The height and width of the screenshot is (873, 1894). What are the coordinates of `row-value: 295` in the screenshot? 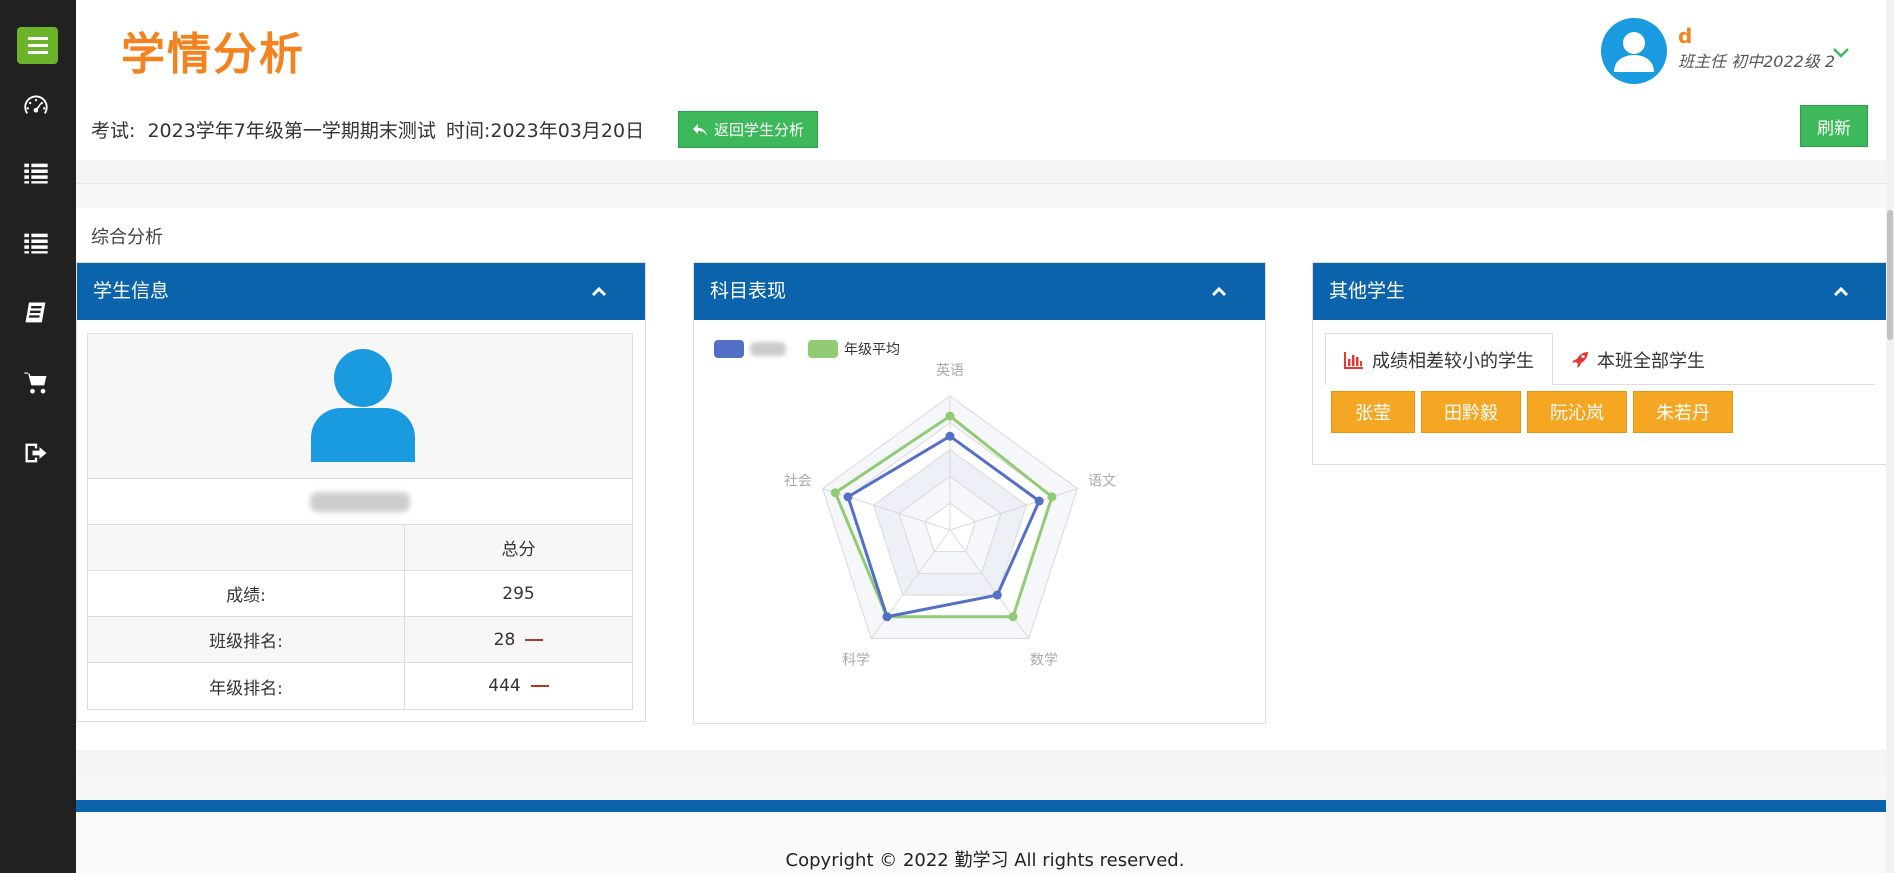 It's located at (518, 593).